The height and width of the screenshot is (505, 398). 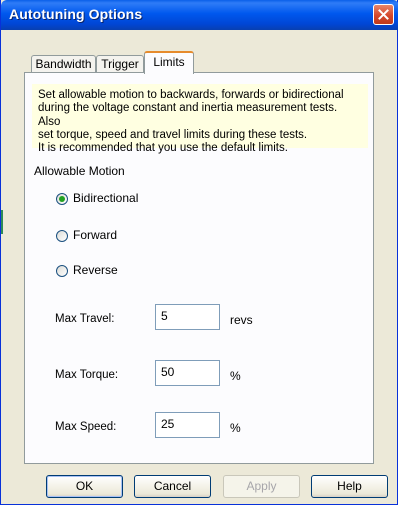 I want to click on apply-button: Apply, so click(x=261, y=486).